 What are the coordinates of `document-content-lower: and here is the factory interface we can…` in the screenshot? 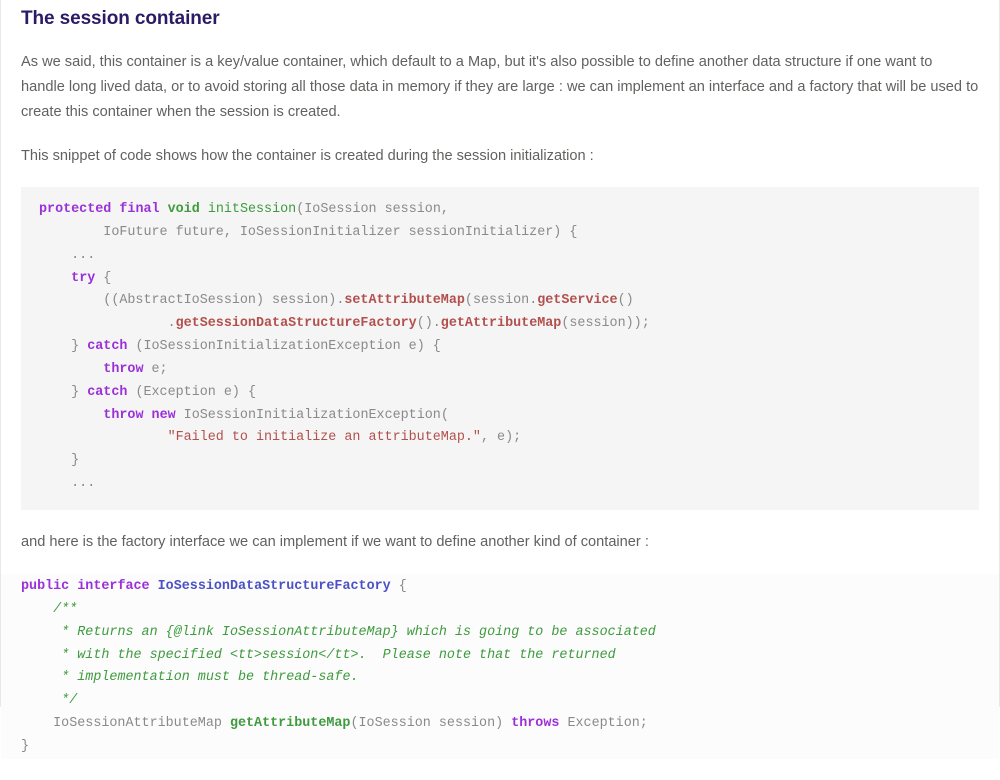 It's located at (500, 532).